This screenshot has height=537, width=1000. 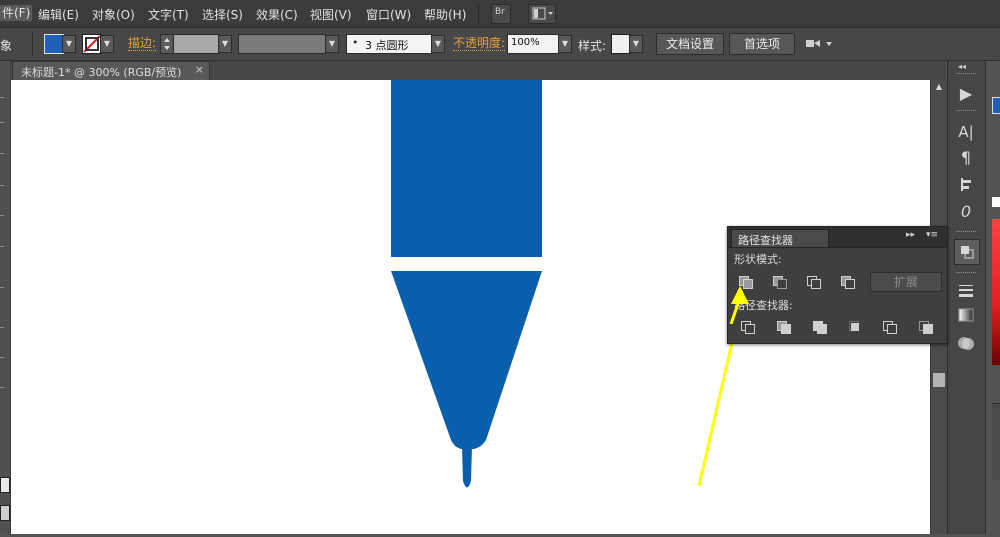 I want to click on color-spectrum, so click(x=996, y=292).